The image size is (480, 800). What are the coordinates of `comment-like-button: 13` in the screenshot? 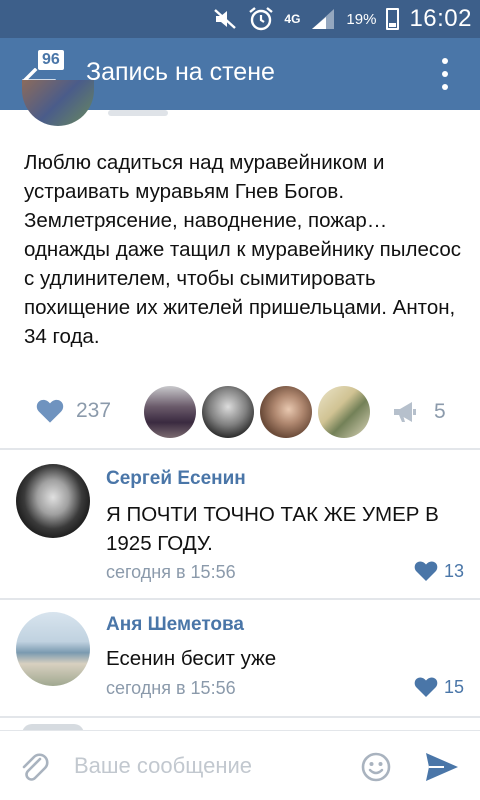 It's located at (439, 571).